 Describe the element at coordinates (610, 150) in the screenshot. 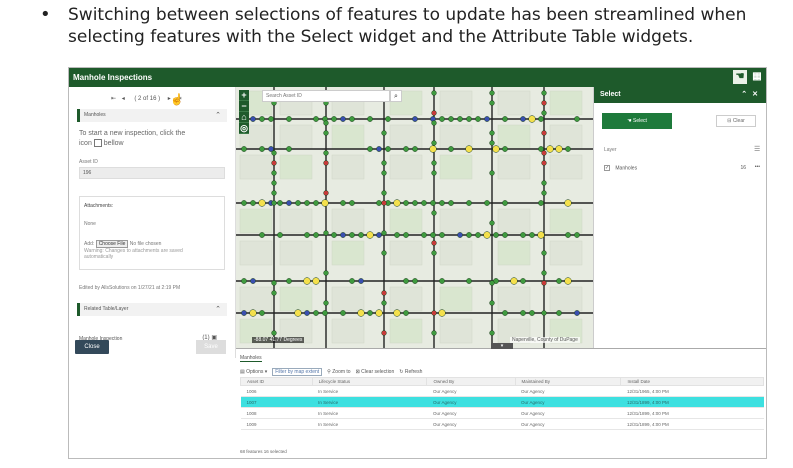

I see `layer-label: Layer` at that location.